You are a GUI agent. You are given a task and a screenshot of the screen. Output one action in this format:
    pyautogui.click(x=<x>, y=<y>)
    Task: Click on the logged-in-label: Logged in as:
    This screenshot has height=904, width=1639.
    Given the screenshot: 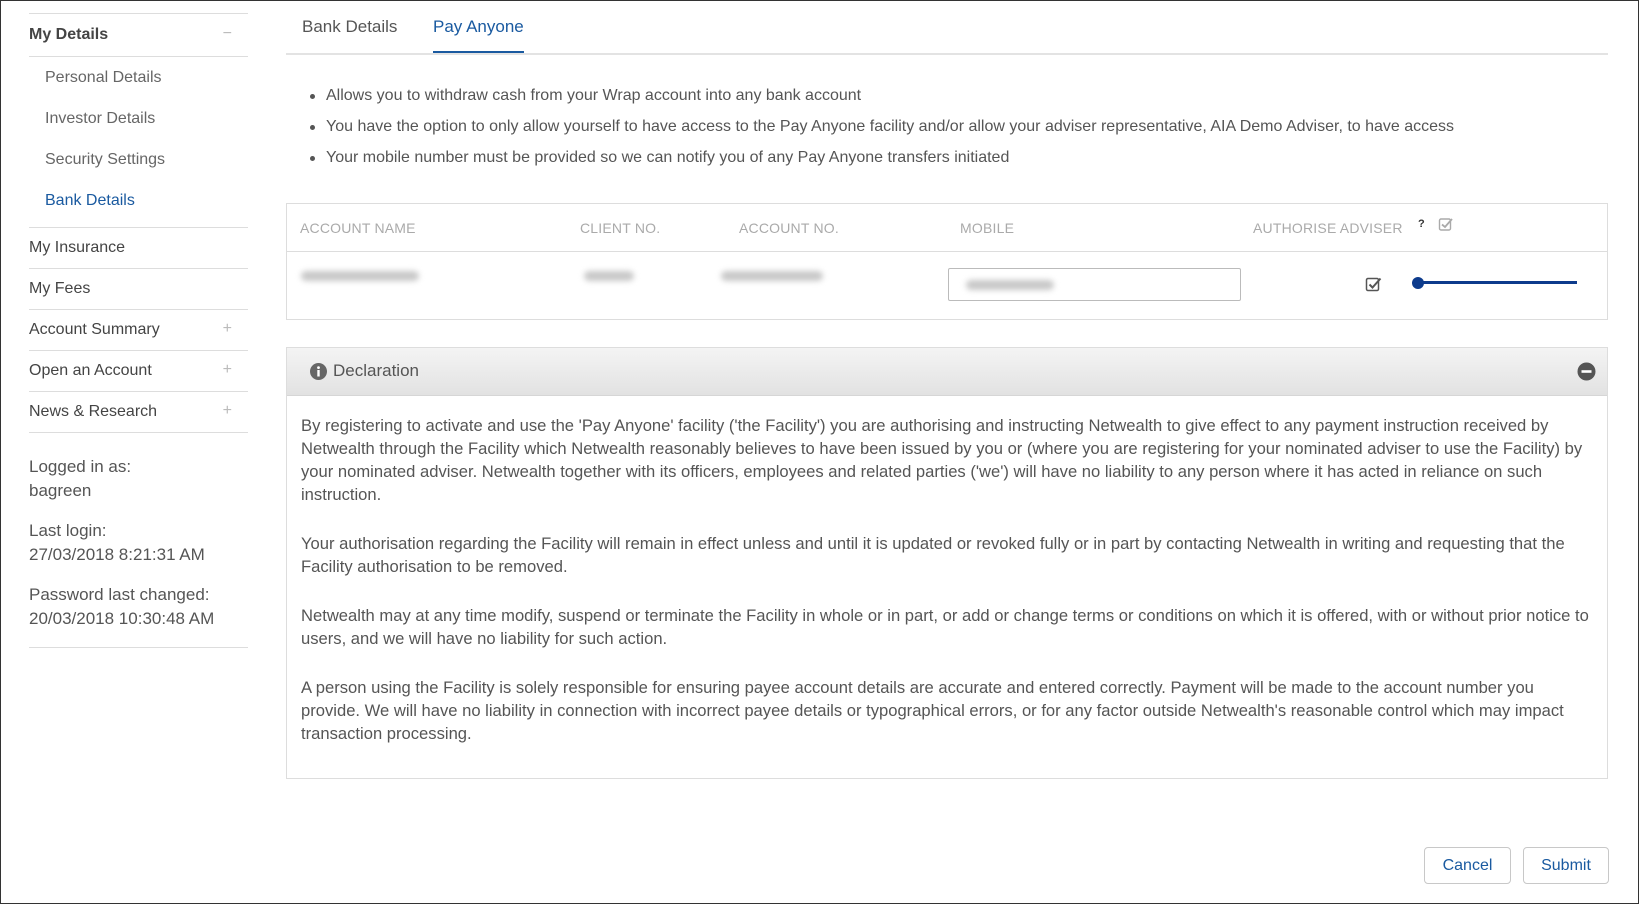 What is the action you would take?
    pyautogui.click(x=80, y=466)
    